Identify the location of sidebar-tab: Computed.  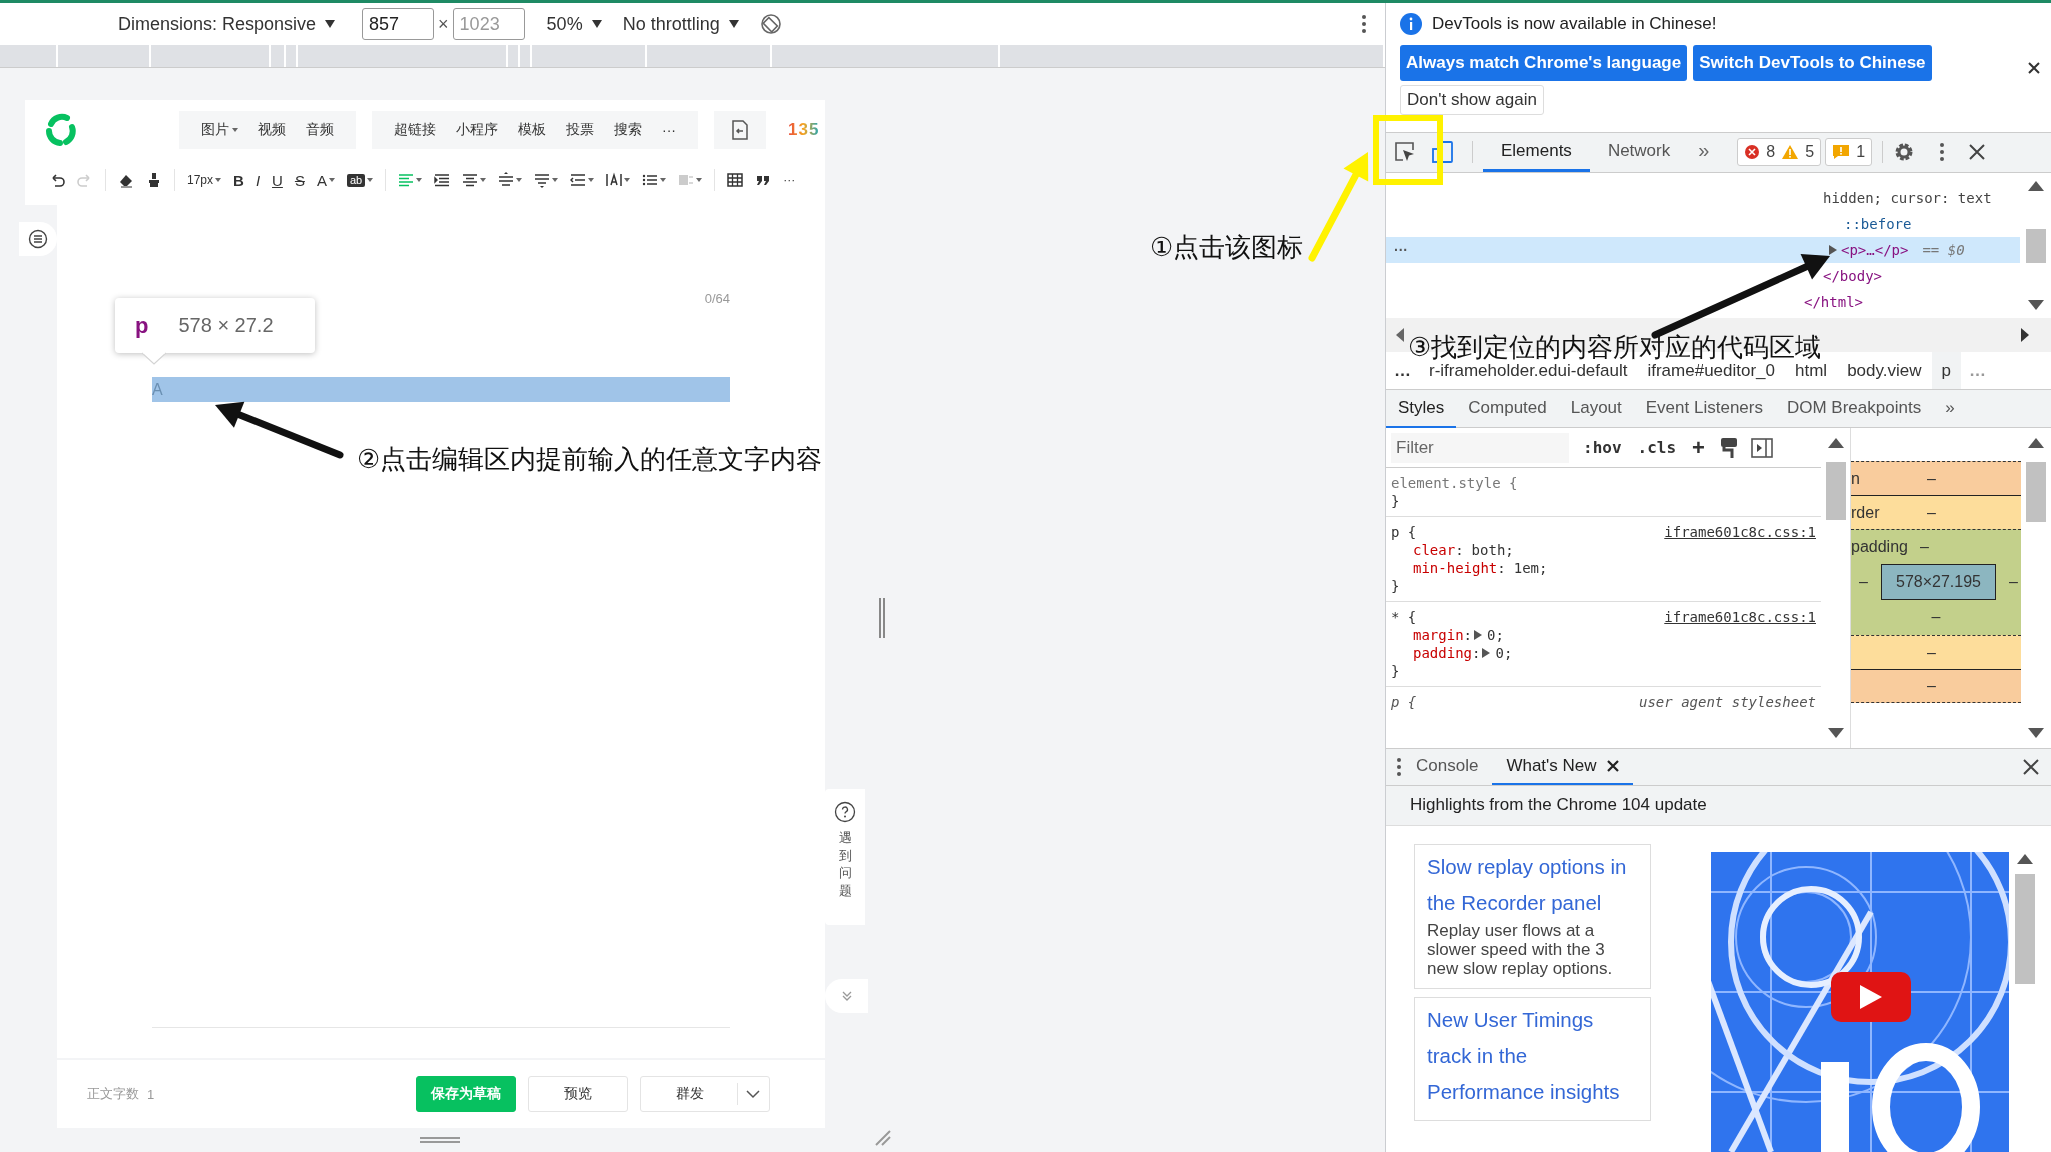
(1507, 408).